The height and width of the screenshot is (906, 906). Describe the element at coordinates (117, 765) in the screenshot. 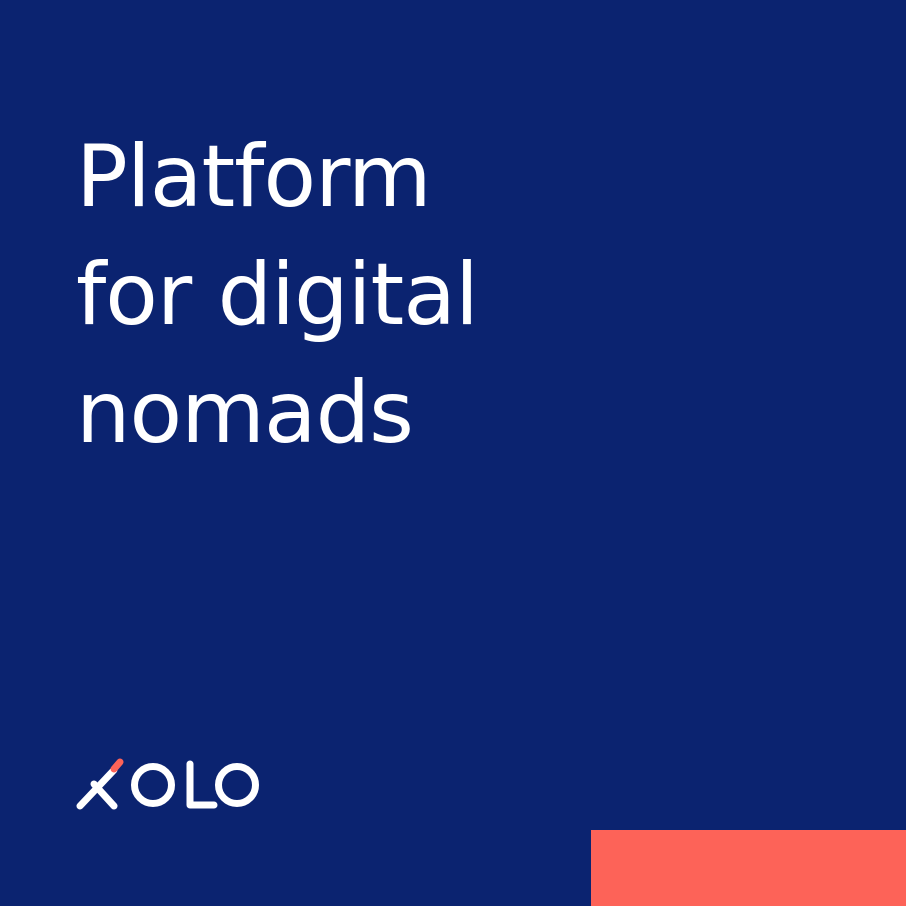

I see `logo-accent-mark` at that location.